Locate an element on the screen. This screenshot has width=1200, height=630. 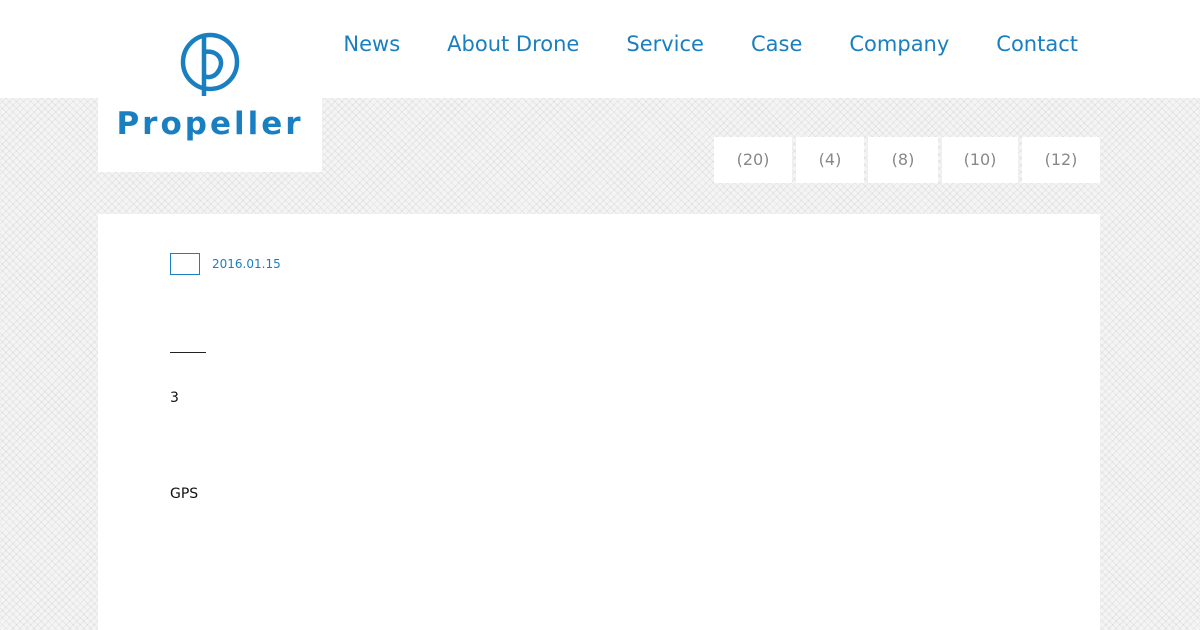
title-divider is located at coordinates (188, 352).